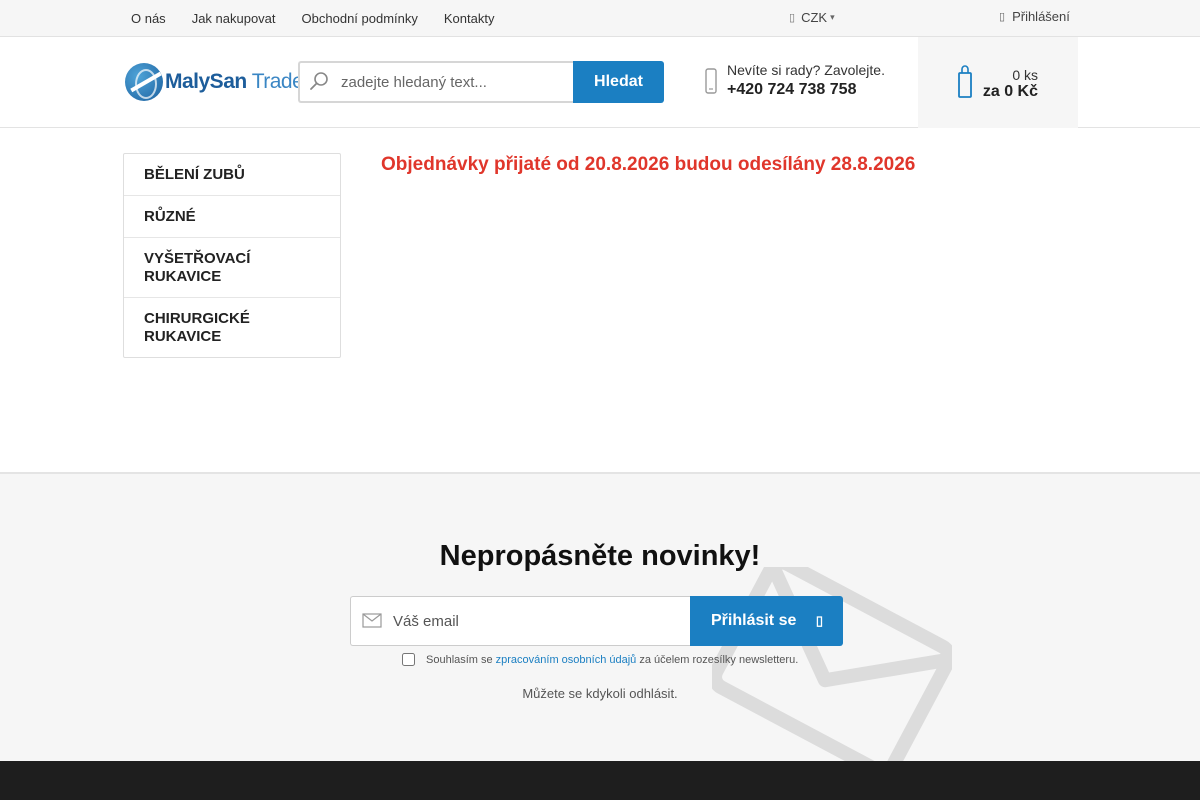  Describe the element at coordinates (566, 660) in the screenshot. I see `privacy-link: zpracováním osobních údajů` at that location.